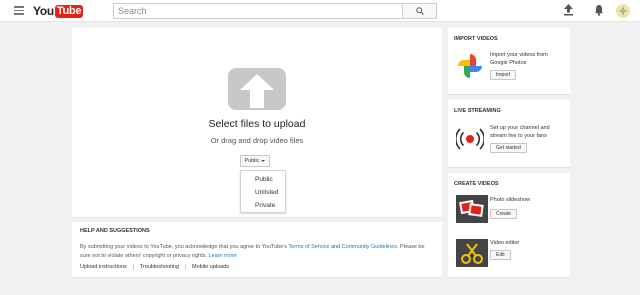  I want to click on live-broadcast-icon, so click(470, 139).